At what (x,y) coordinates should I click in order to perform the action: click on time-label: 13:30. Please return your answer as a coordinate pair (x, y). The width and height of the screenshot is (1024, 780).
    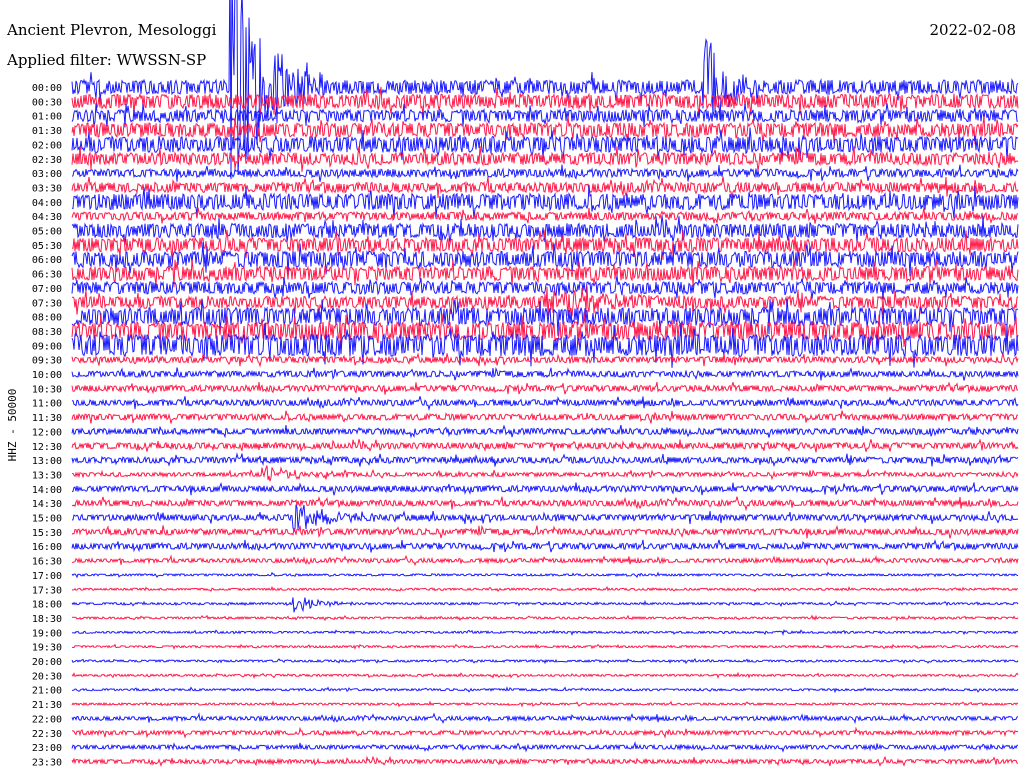
    Looking at the image, I should click on (47, 475).